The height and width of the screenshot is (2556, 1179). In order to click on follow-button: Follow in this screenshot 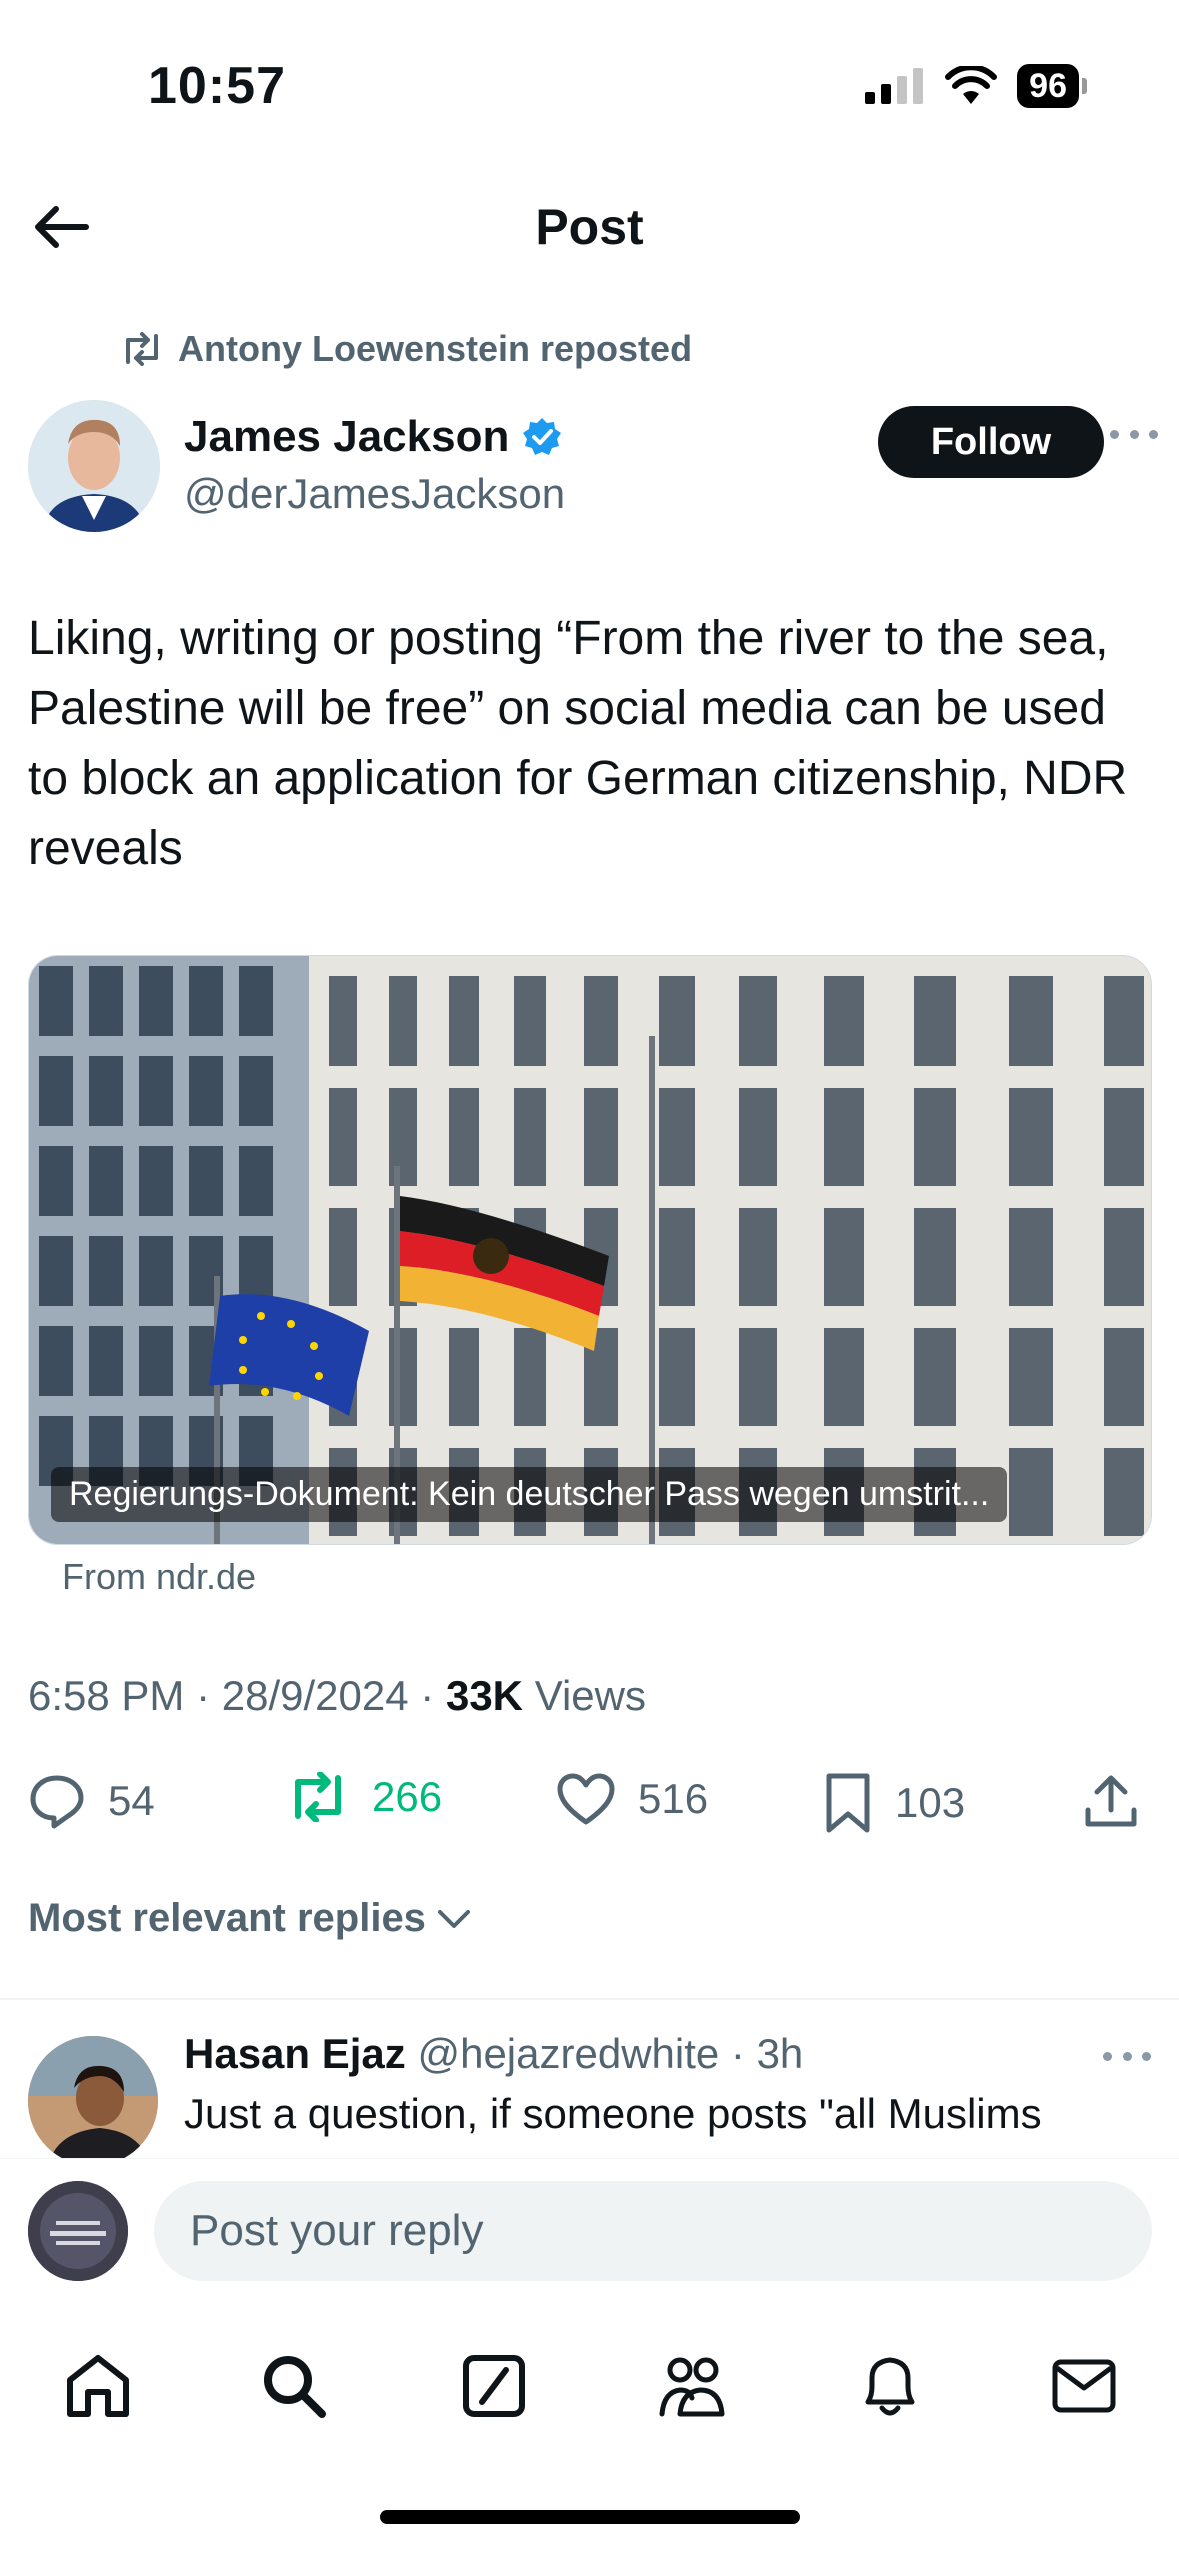, I will do `click(991, 442)`.